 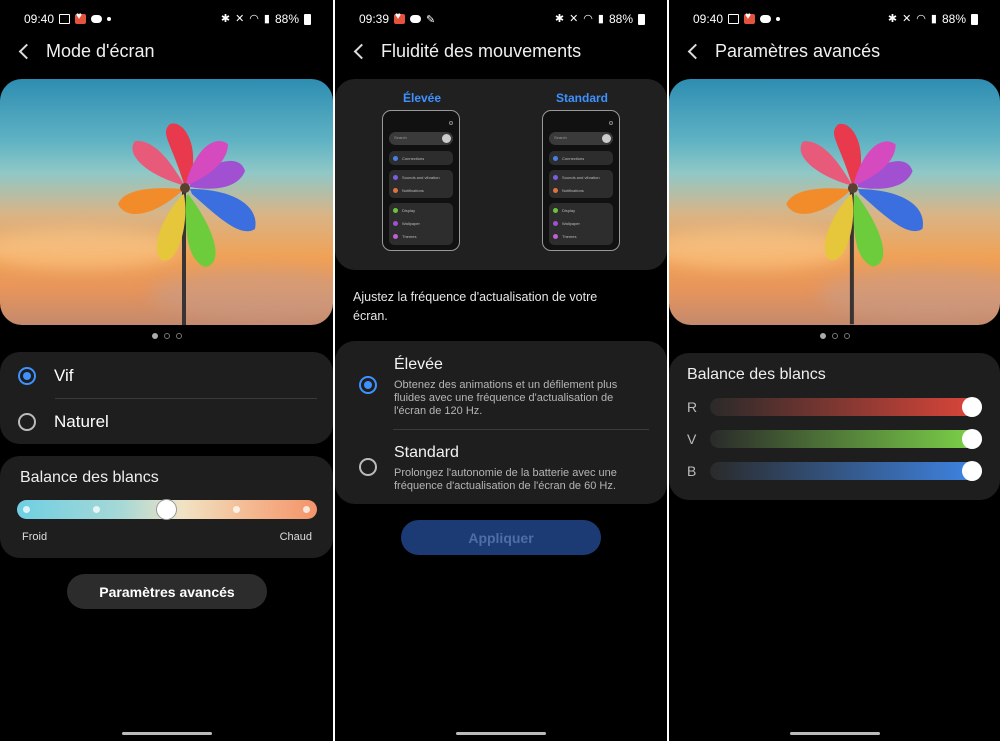 I want to click on channel-label: B, so click(x=692, y=471).